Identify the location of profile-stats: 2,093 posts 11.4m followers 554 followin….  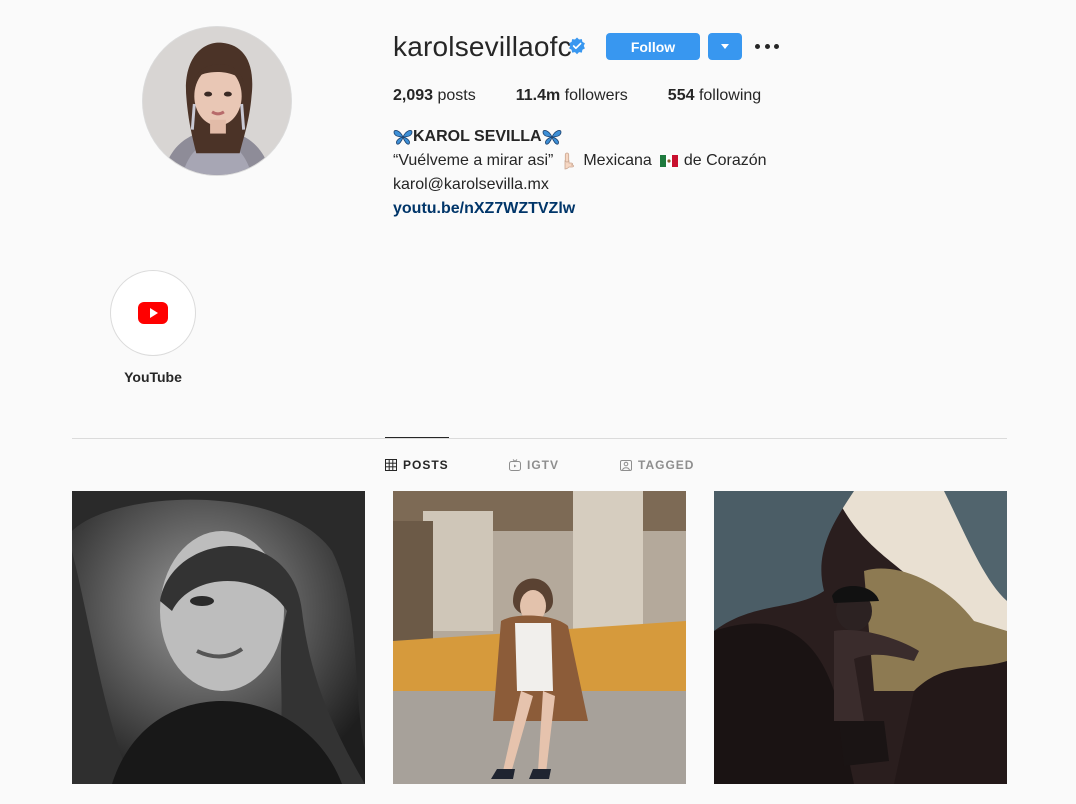
(597, 96).